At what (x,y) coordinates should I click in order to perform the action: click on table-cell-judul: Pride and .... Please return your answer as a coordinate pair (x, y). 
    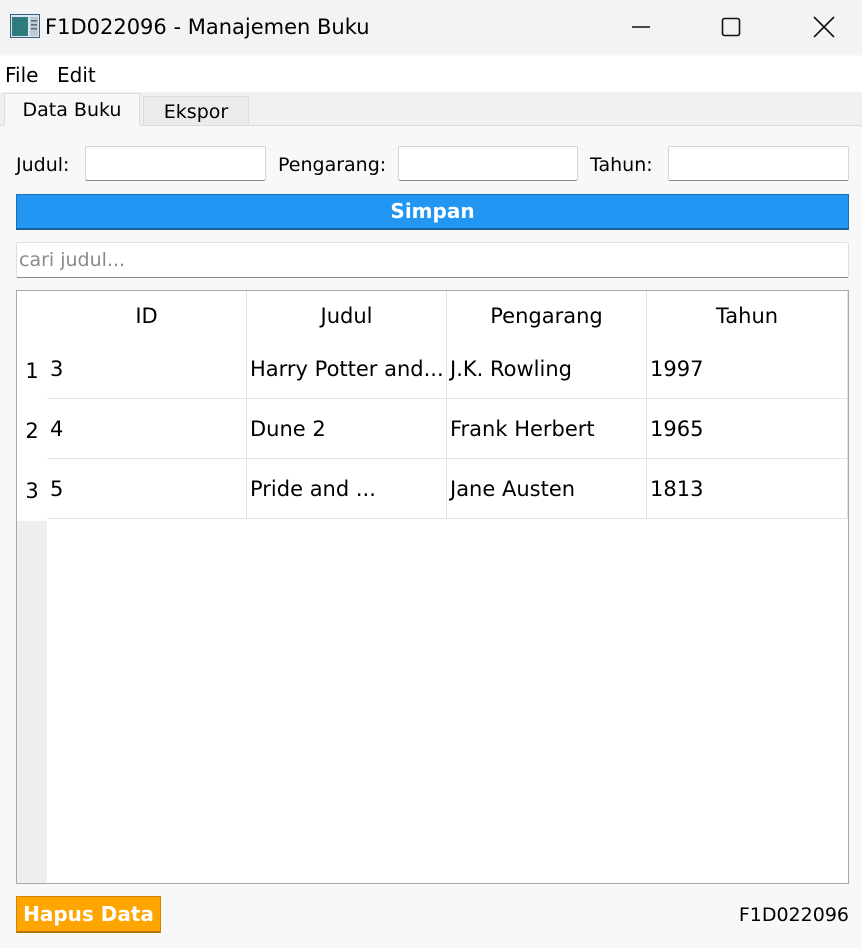
    Looking at the image, I should click on (347, 489).